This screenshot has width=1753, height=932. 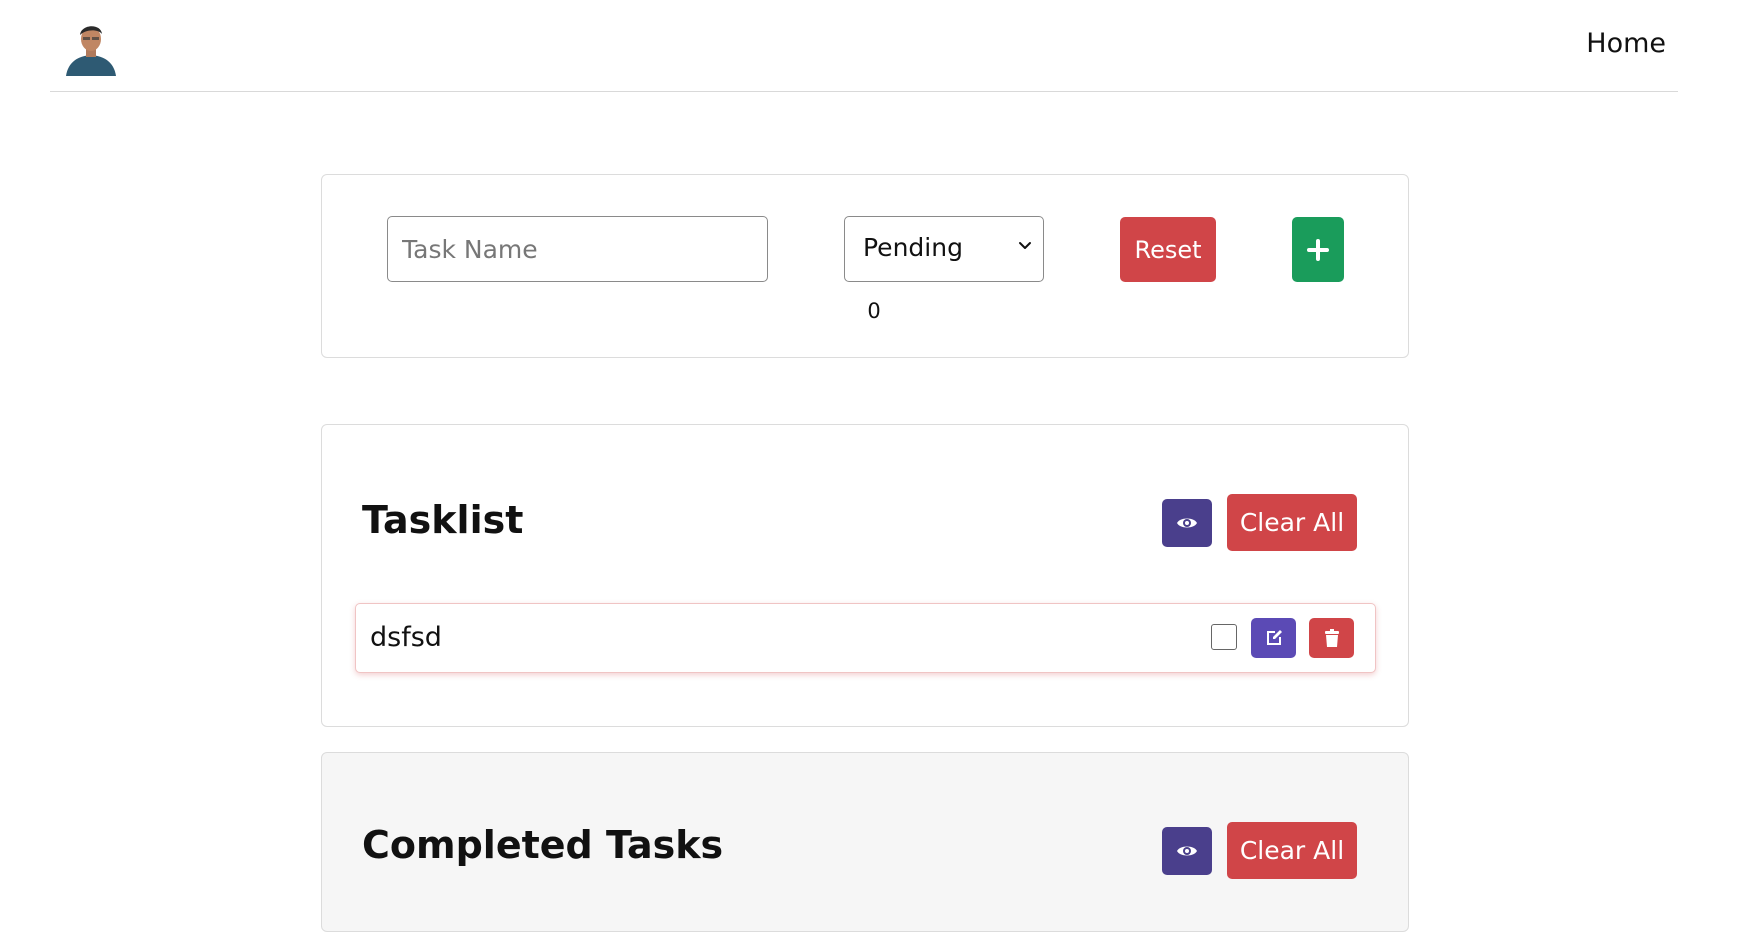 I want to click on tasklist-view-button, so click(x=1187, y=523).